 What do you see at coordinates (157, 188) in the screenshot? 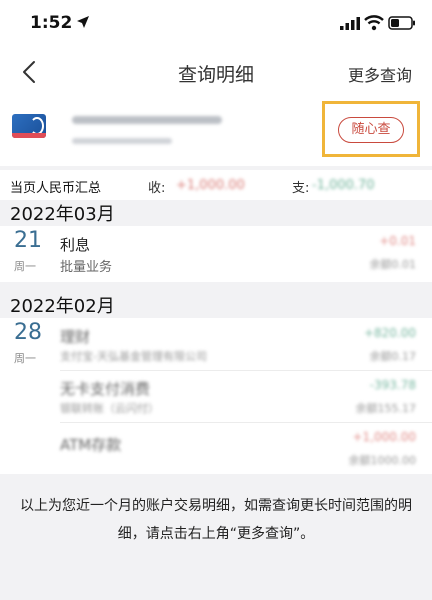
I see `income-label: 收:` at bounding box center [157, 188].